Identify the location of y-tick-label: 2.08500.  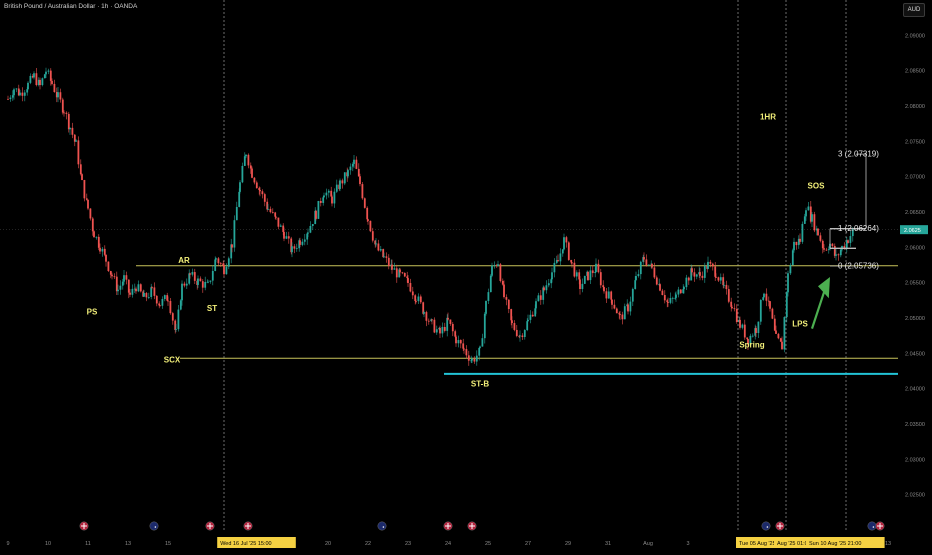
(915, 72).